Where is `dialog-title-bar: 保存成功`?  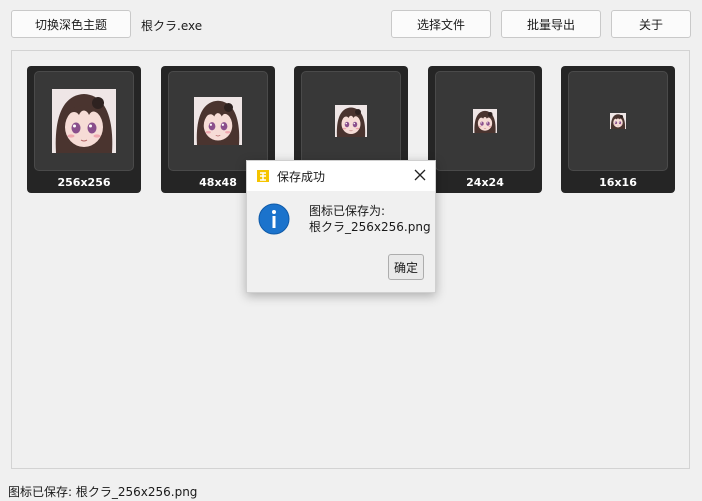 dialog-title-bar: 保存成功 is located at coordinates (341, 176).